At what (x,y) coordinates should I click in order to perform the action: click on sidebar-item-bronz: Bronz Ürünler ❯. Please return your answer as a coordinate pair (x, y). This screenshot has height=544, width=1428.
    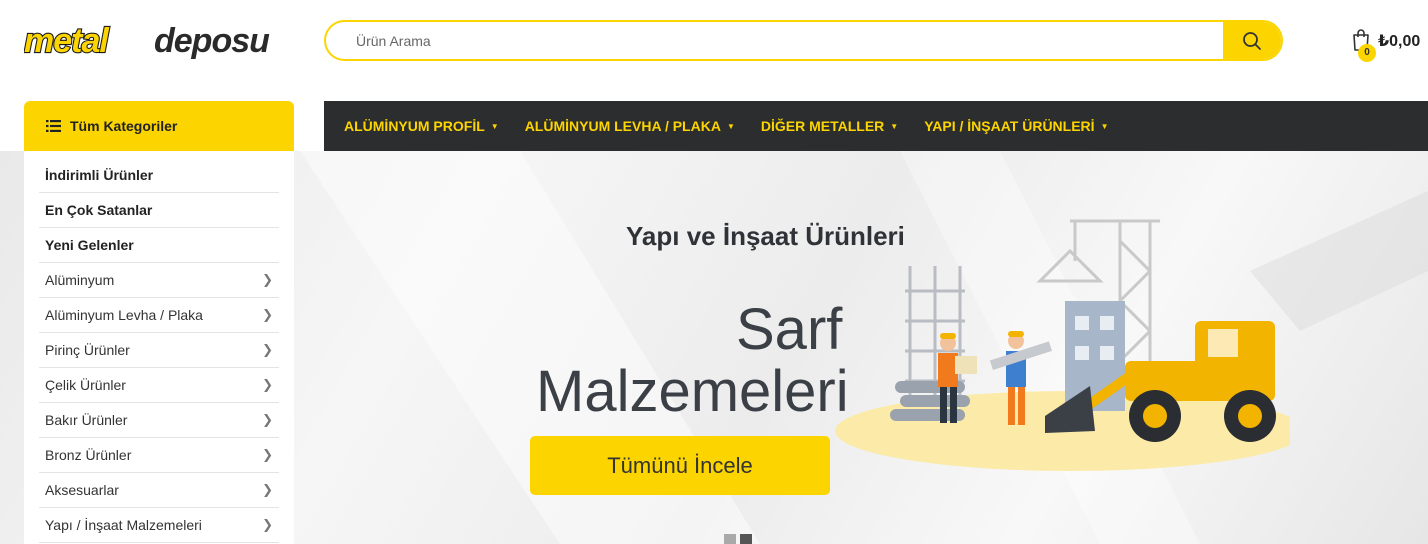
    Looking at the image, I should click on (159, 455).